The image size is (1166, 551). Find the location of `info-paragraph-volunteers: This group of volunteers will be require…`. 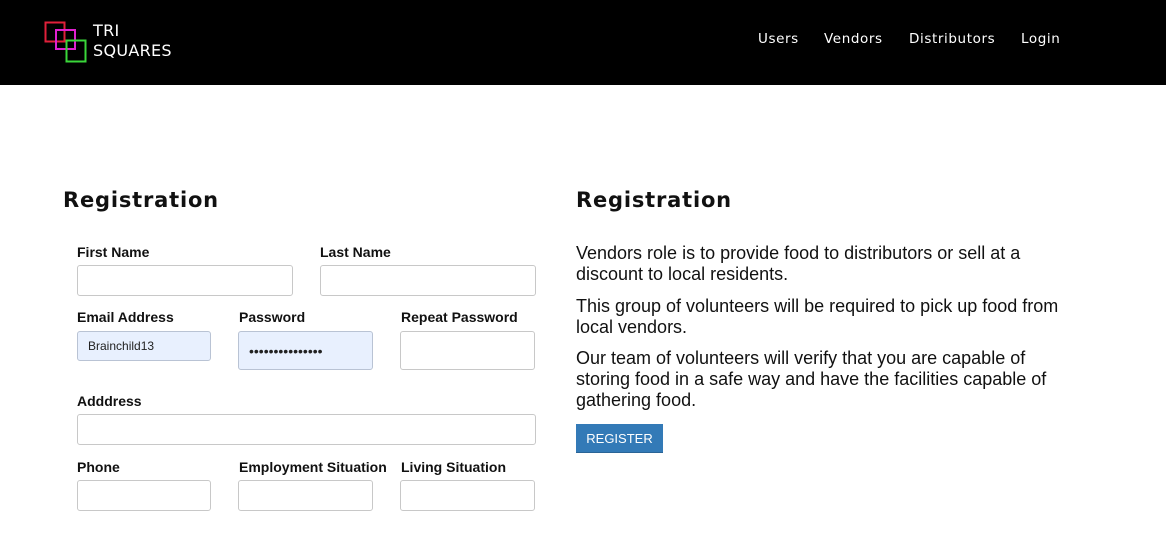

info-paragraph-volunteers: This group of volunteers will be require… is located at coordinates (817, 316).